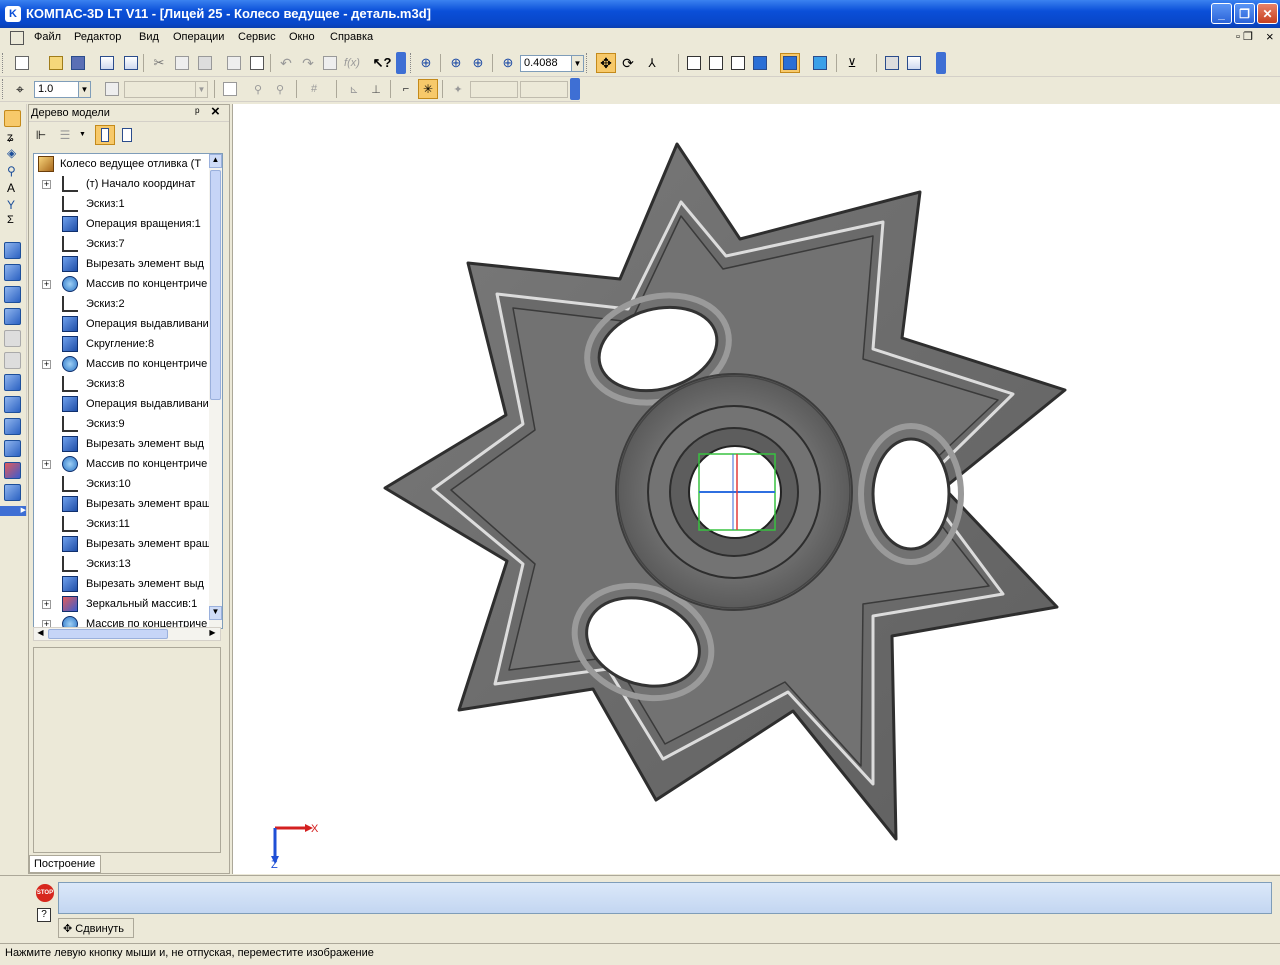 The width and height of the screenshot is (1280, 965). I want to click on local-axes-icon: ⊥, so click(376, 89).